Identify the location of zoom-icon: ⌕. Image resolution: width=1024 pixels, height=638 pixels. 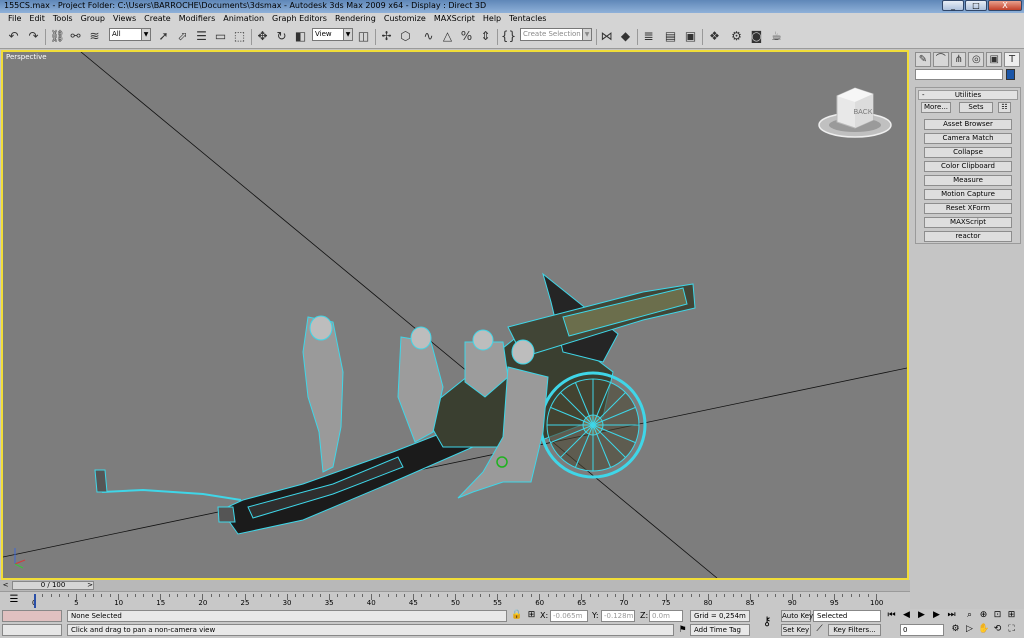
(969, 615).